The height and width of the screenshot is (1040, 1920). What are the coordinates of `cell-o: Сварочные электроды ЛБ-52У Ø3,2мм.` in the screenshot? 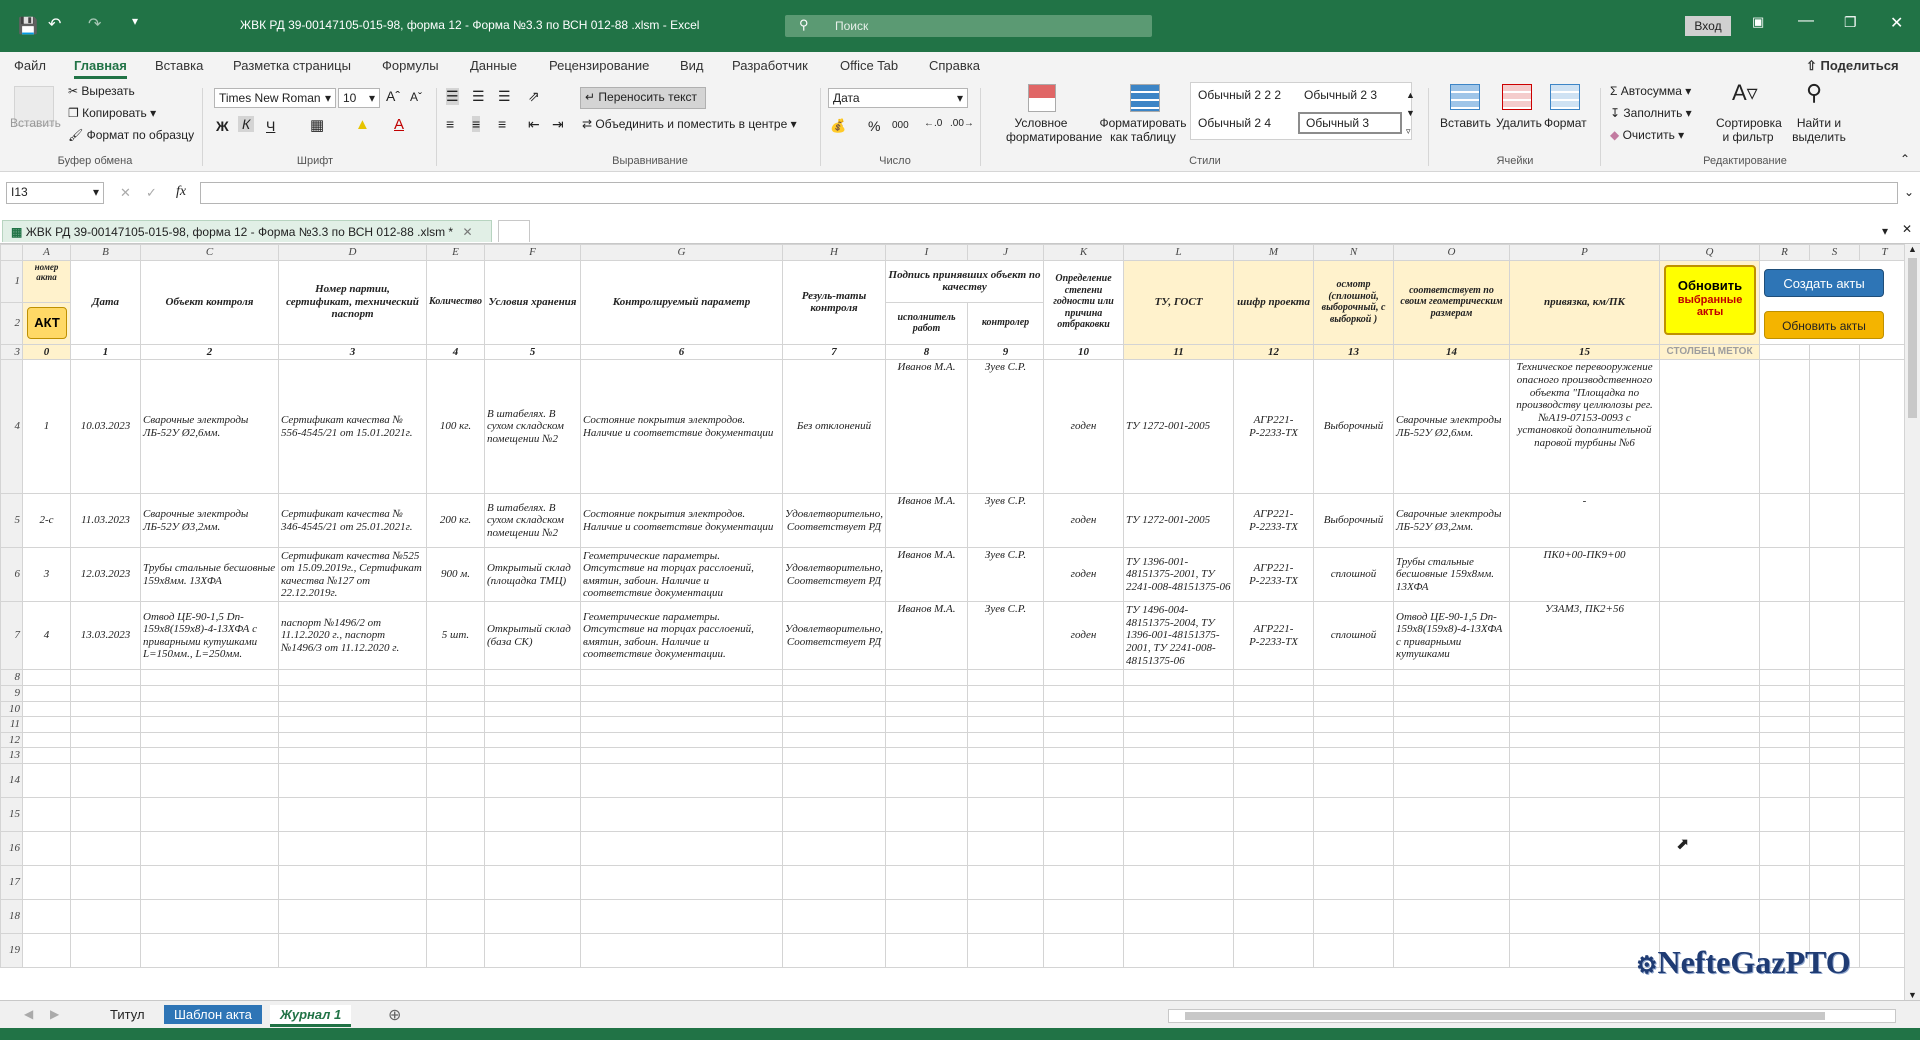 It's located at (1452, 521).